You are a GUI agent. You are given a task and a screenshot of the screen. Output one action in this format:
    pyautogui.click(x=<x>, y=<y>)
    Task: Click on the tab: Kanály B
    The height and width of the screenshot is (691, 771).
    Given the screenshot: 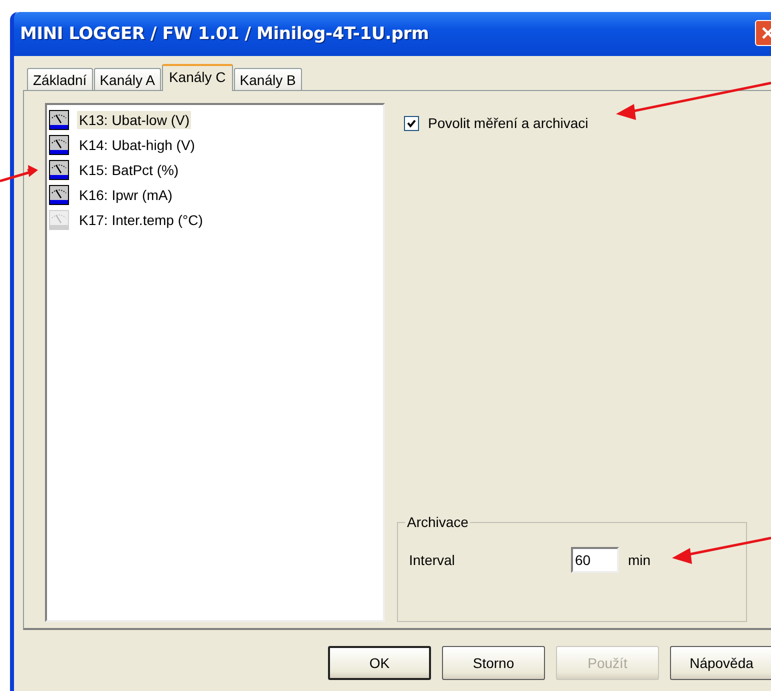 What is the action you would take?
    pyautogui.click(x=268, y=79)
    